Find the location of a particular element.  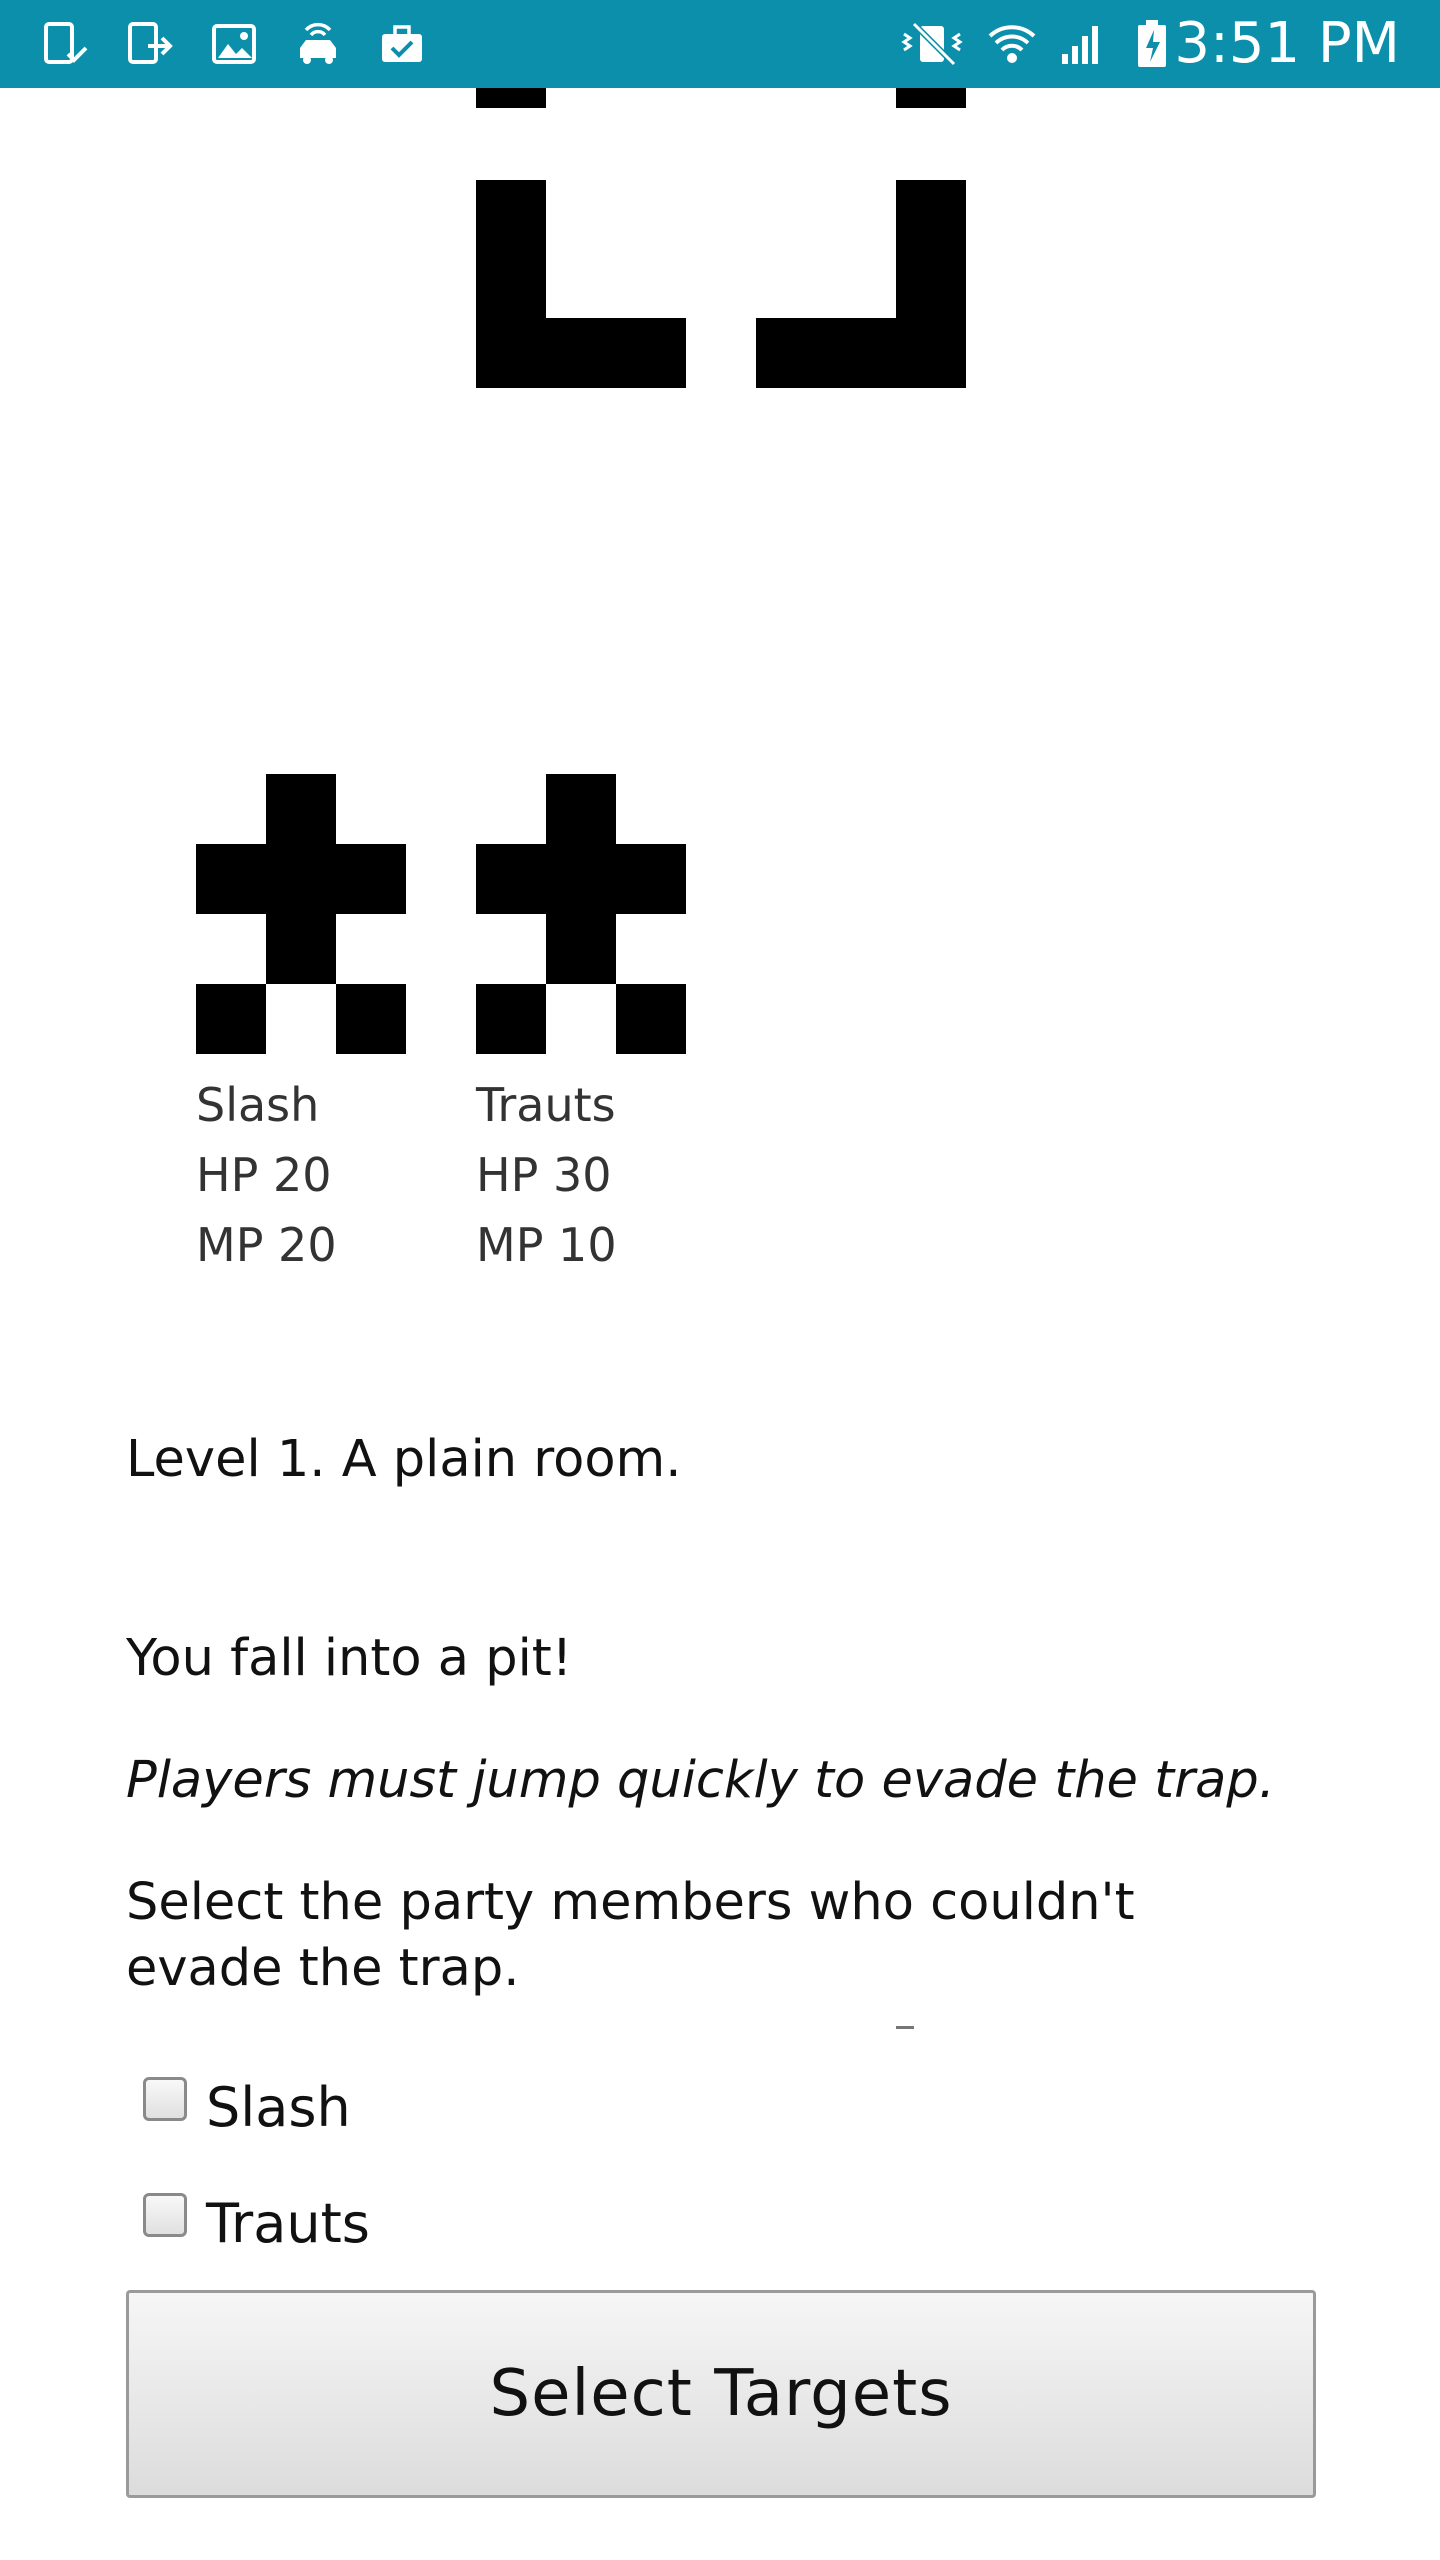

checkbox-trauts is located at coordinates (165, 2215).